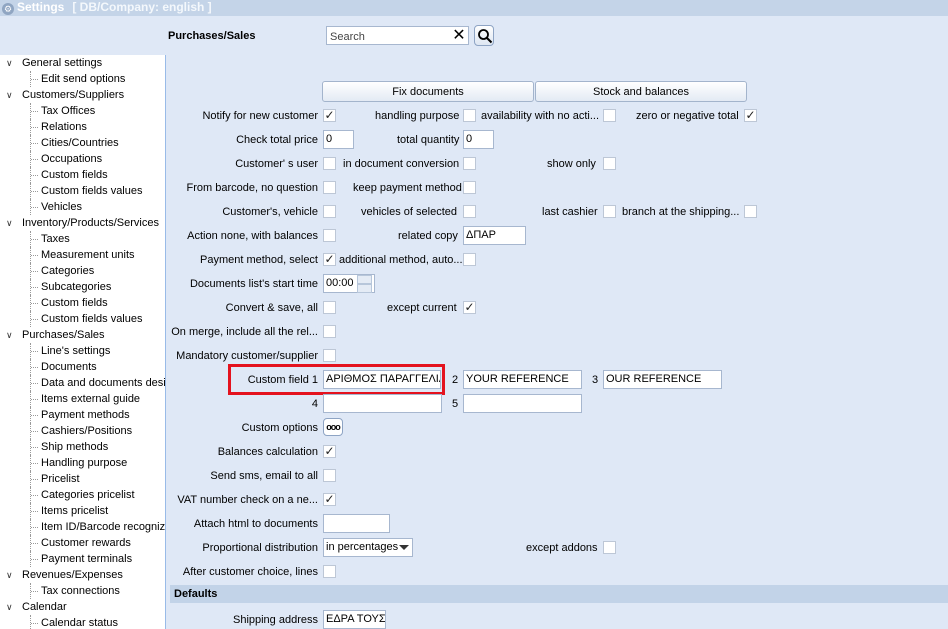 Image resolution: width=948 pixels, height=629 pixels. Describe the element at coordinates (82, 511) in the screenshot. I see `sidebar-item: Items pricelist` at that location.